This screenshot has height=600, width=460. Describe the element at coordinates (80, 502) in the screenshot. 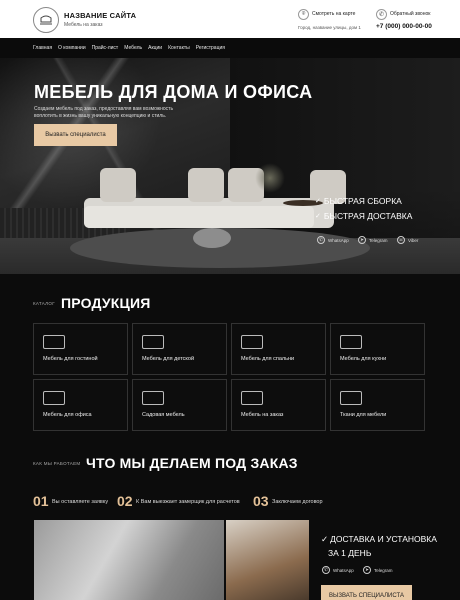

I see `step-text: Вы оставляете заявку` at that location.